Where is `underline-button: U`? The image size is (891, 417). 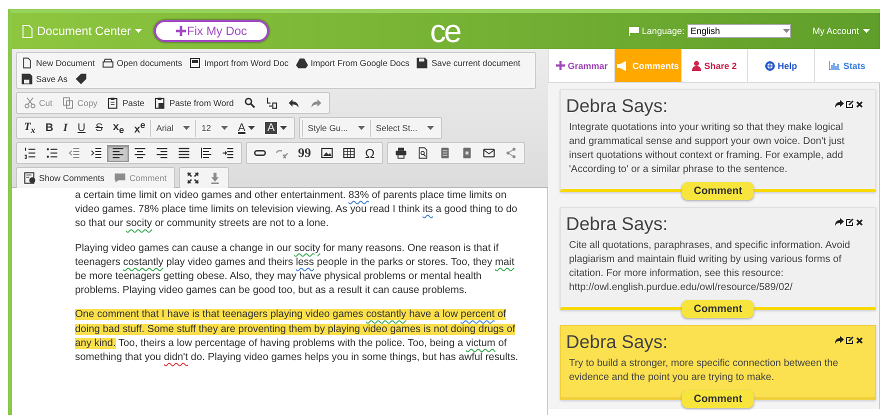
underline-button: U is located at coordinates (81, 128).